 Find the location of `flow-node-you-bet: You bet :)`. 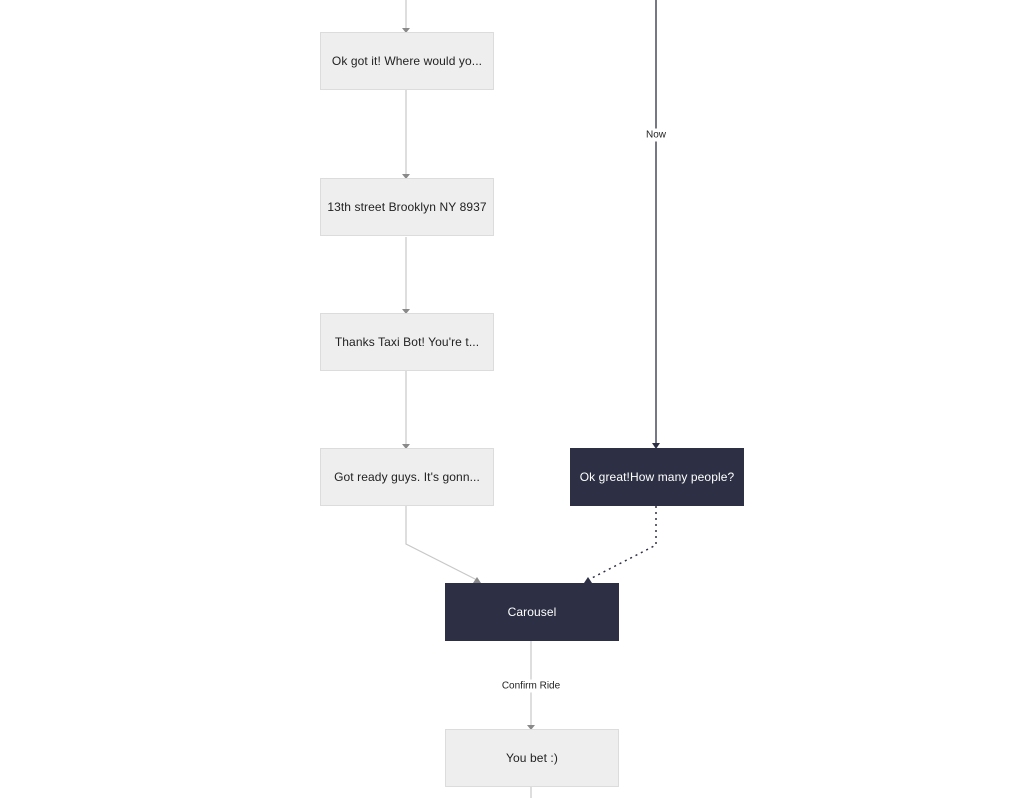

flow-node-you-bet: You bet :) is located at coordinates (532, 758).